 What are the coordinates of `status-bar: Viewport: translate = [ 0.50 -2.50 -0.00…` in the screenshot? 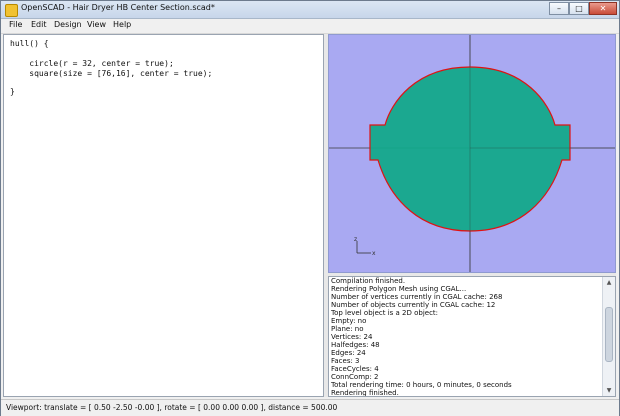 It's located at (310, 407).